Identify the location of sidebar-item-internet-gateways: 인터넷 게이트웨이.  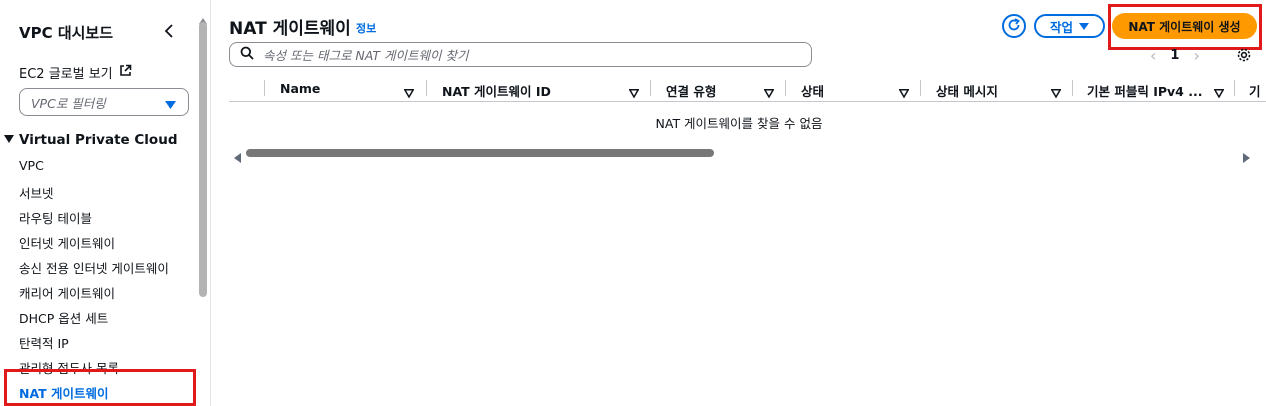
(67, 242).